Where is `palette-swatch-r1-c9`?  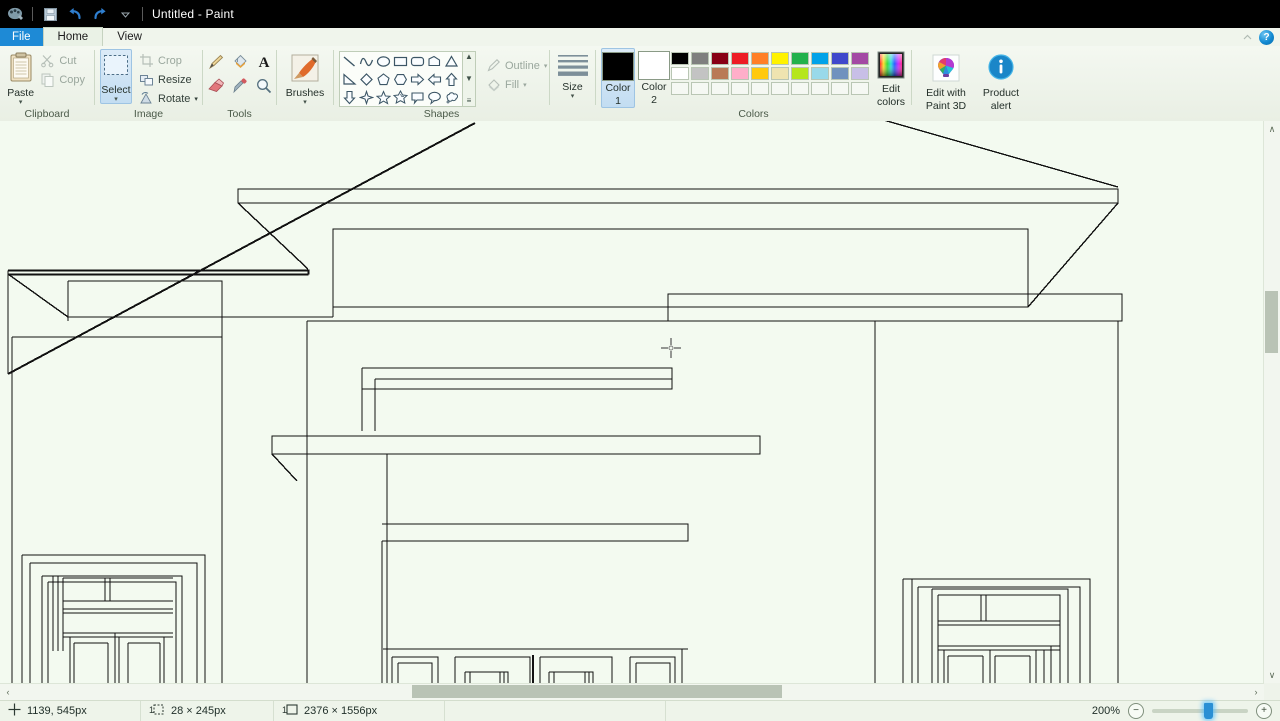 palette-swatch-r1-c9 is located at coordinates (840, 58).